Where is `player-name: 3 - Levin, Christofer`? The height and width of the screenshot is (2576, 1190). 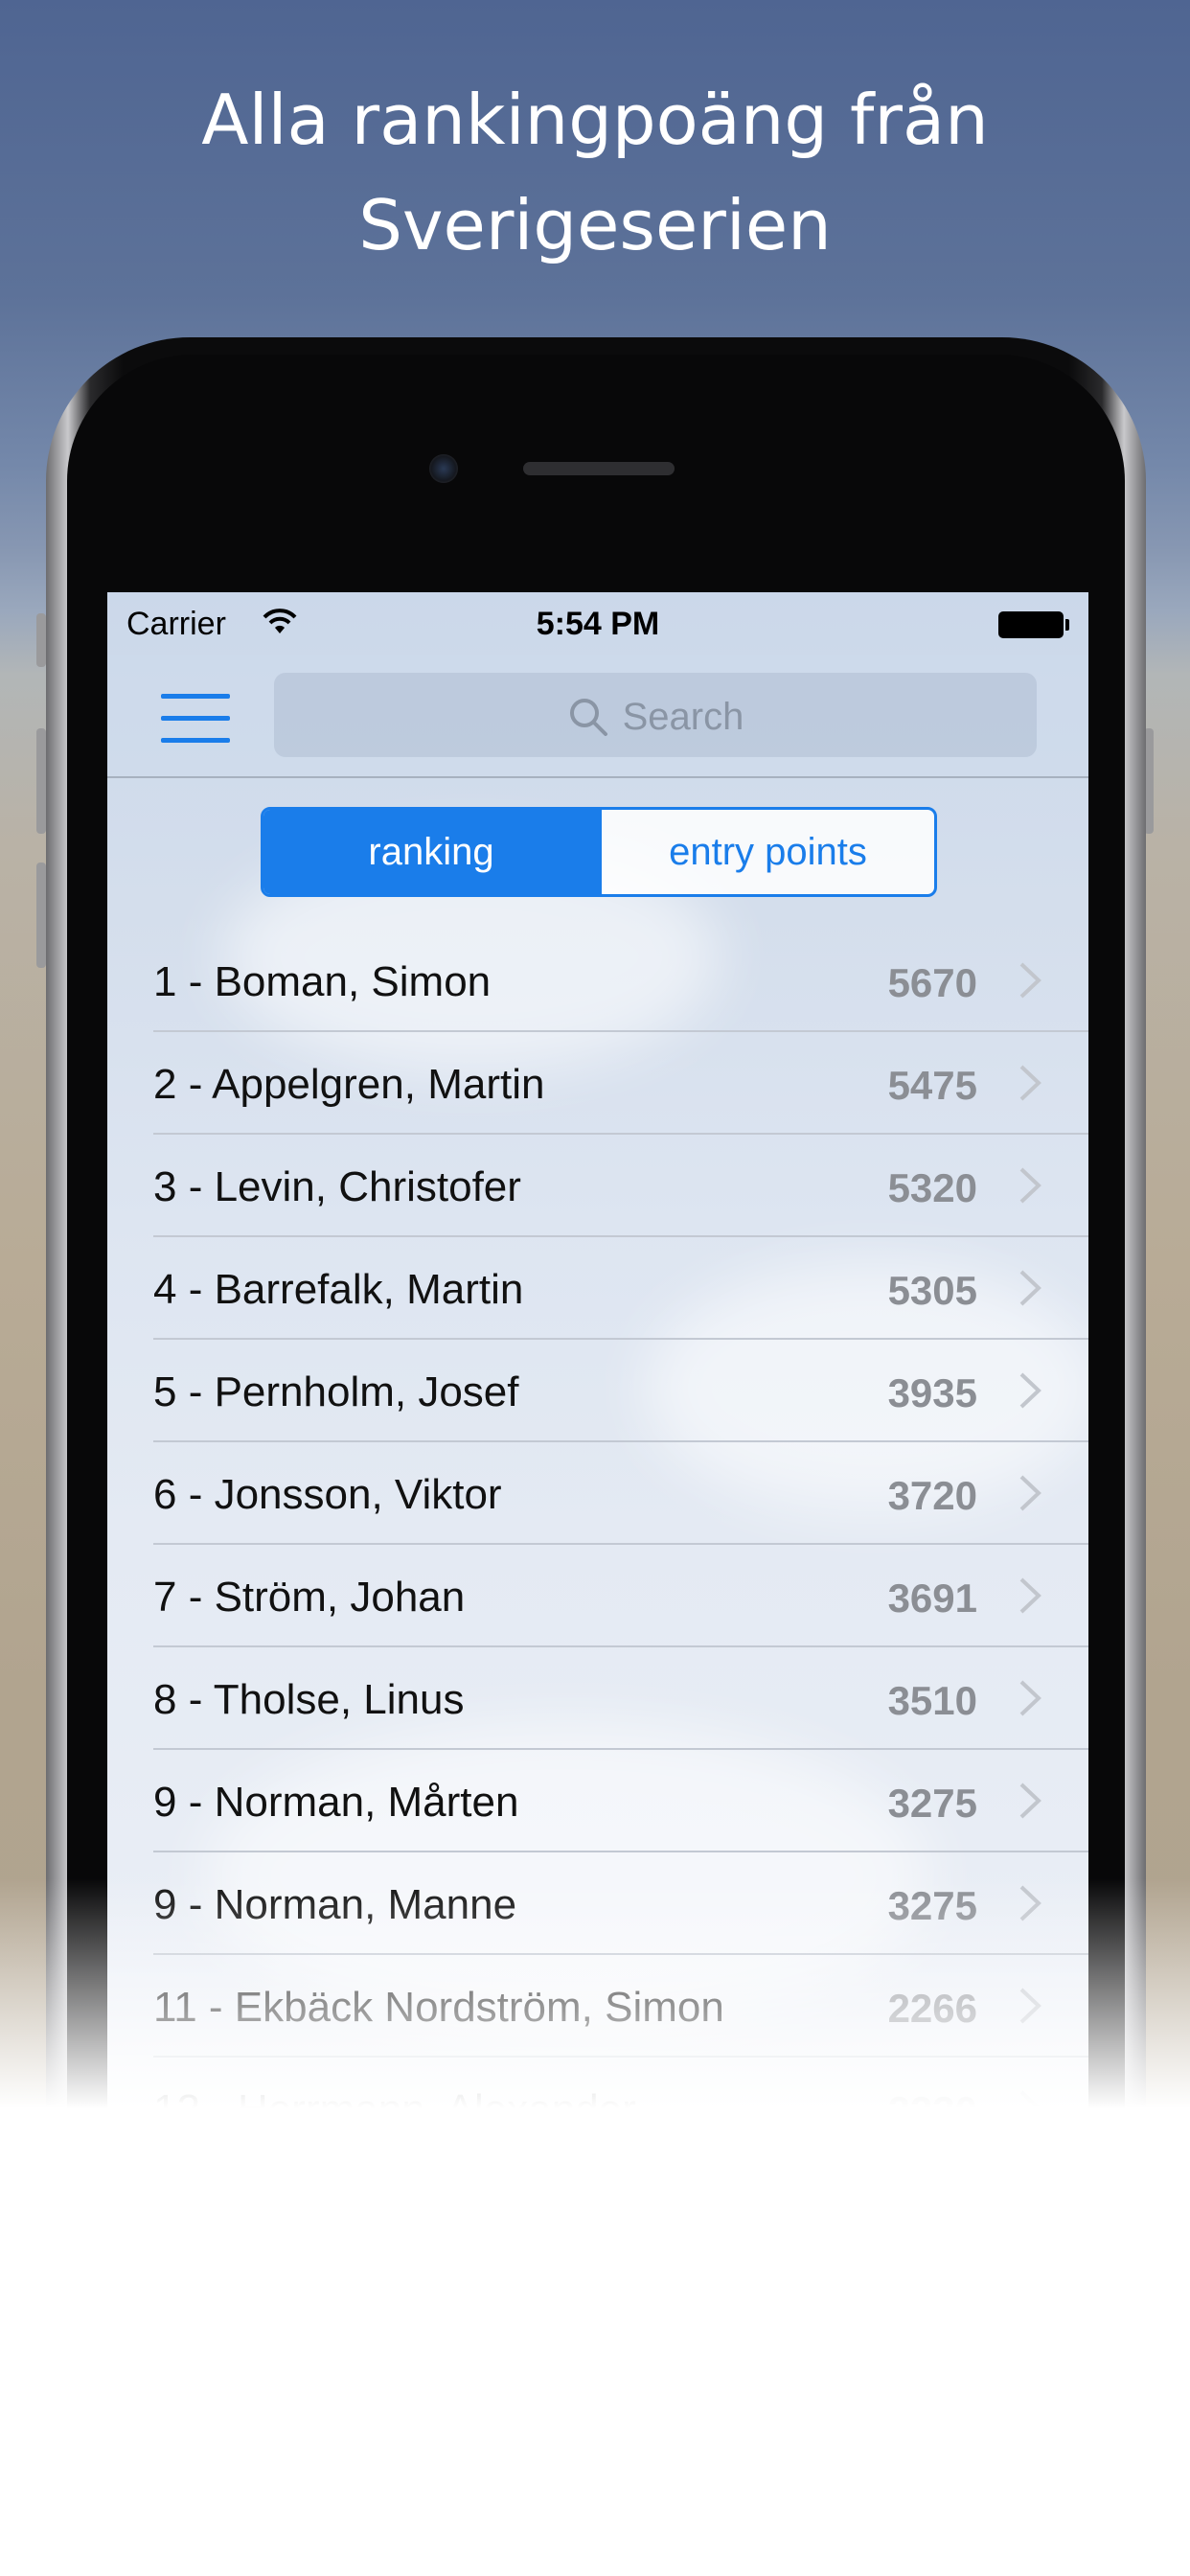 player-name: 3 - Levin, Christofer is located at coordinates (337, 1186).